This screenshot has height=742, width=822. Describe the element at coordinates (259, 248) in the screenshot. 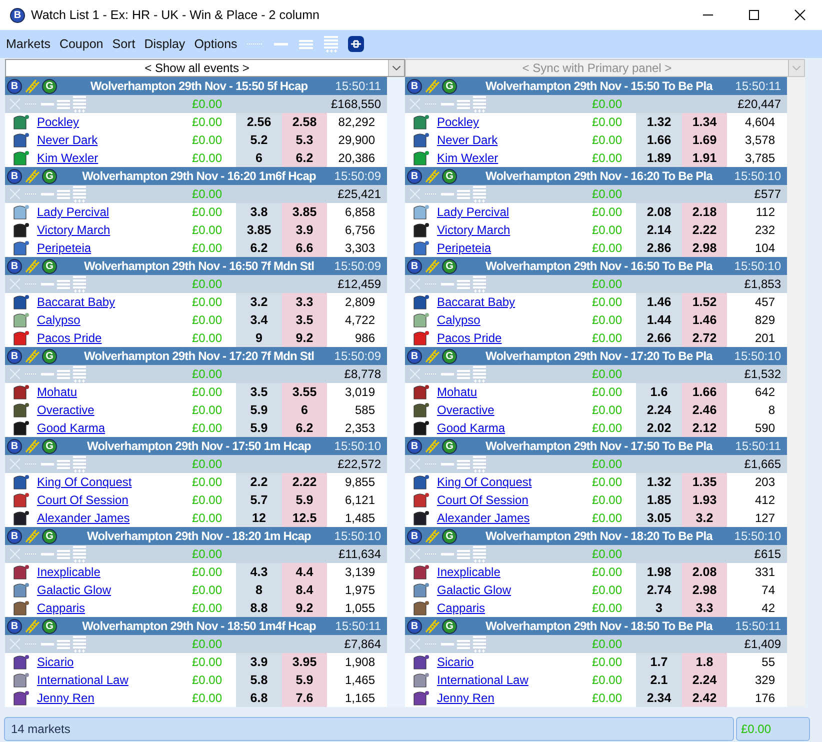

I see `back-price-cell: 6.2` at that location.